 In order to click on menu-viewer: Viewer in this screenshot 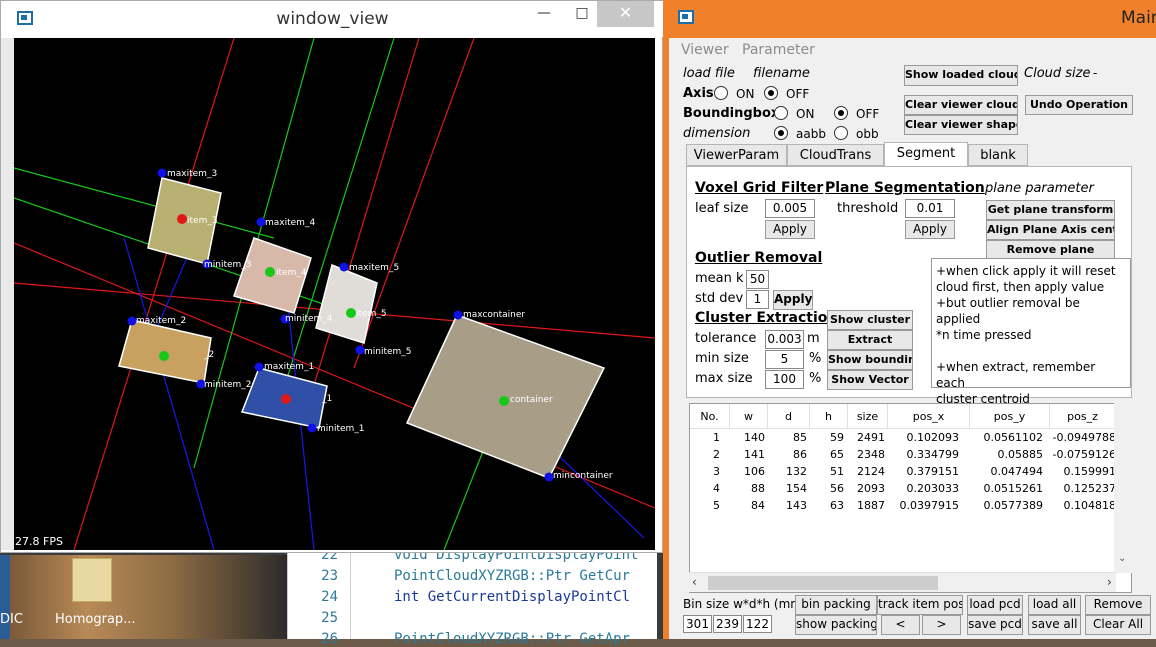, I will do `click(705, 50)`.